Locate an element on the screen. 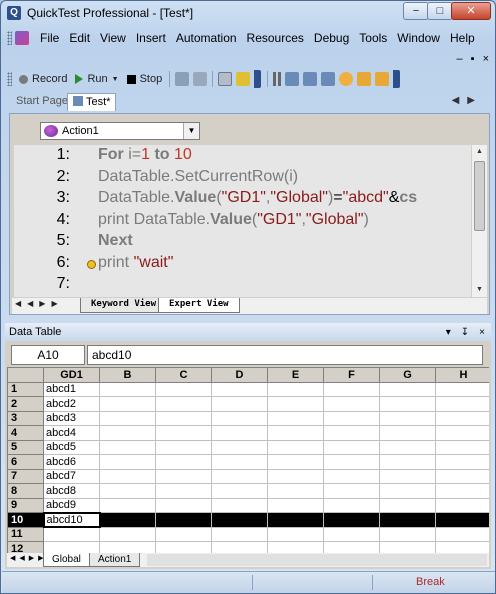  row-header: 6 is located at coordinates (25, 462).